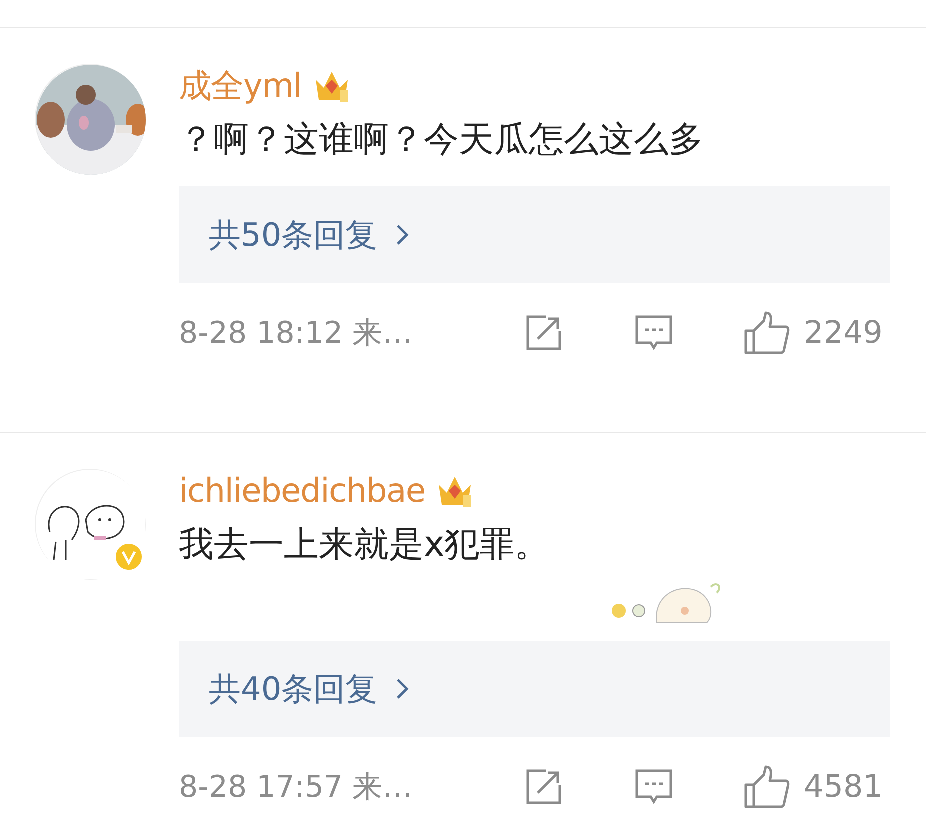 This screenshot has height=838, width=926. What do you see at coordinates (843, 787) in the screenshot?
I see `like-count: 4581` at bounding box center [843, 787].